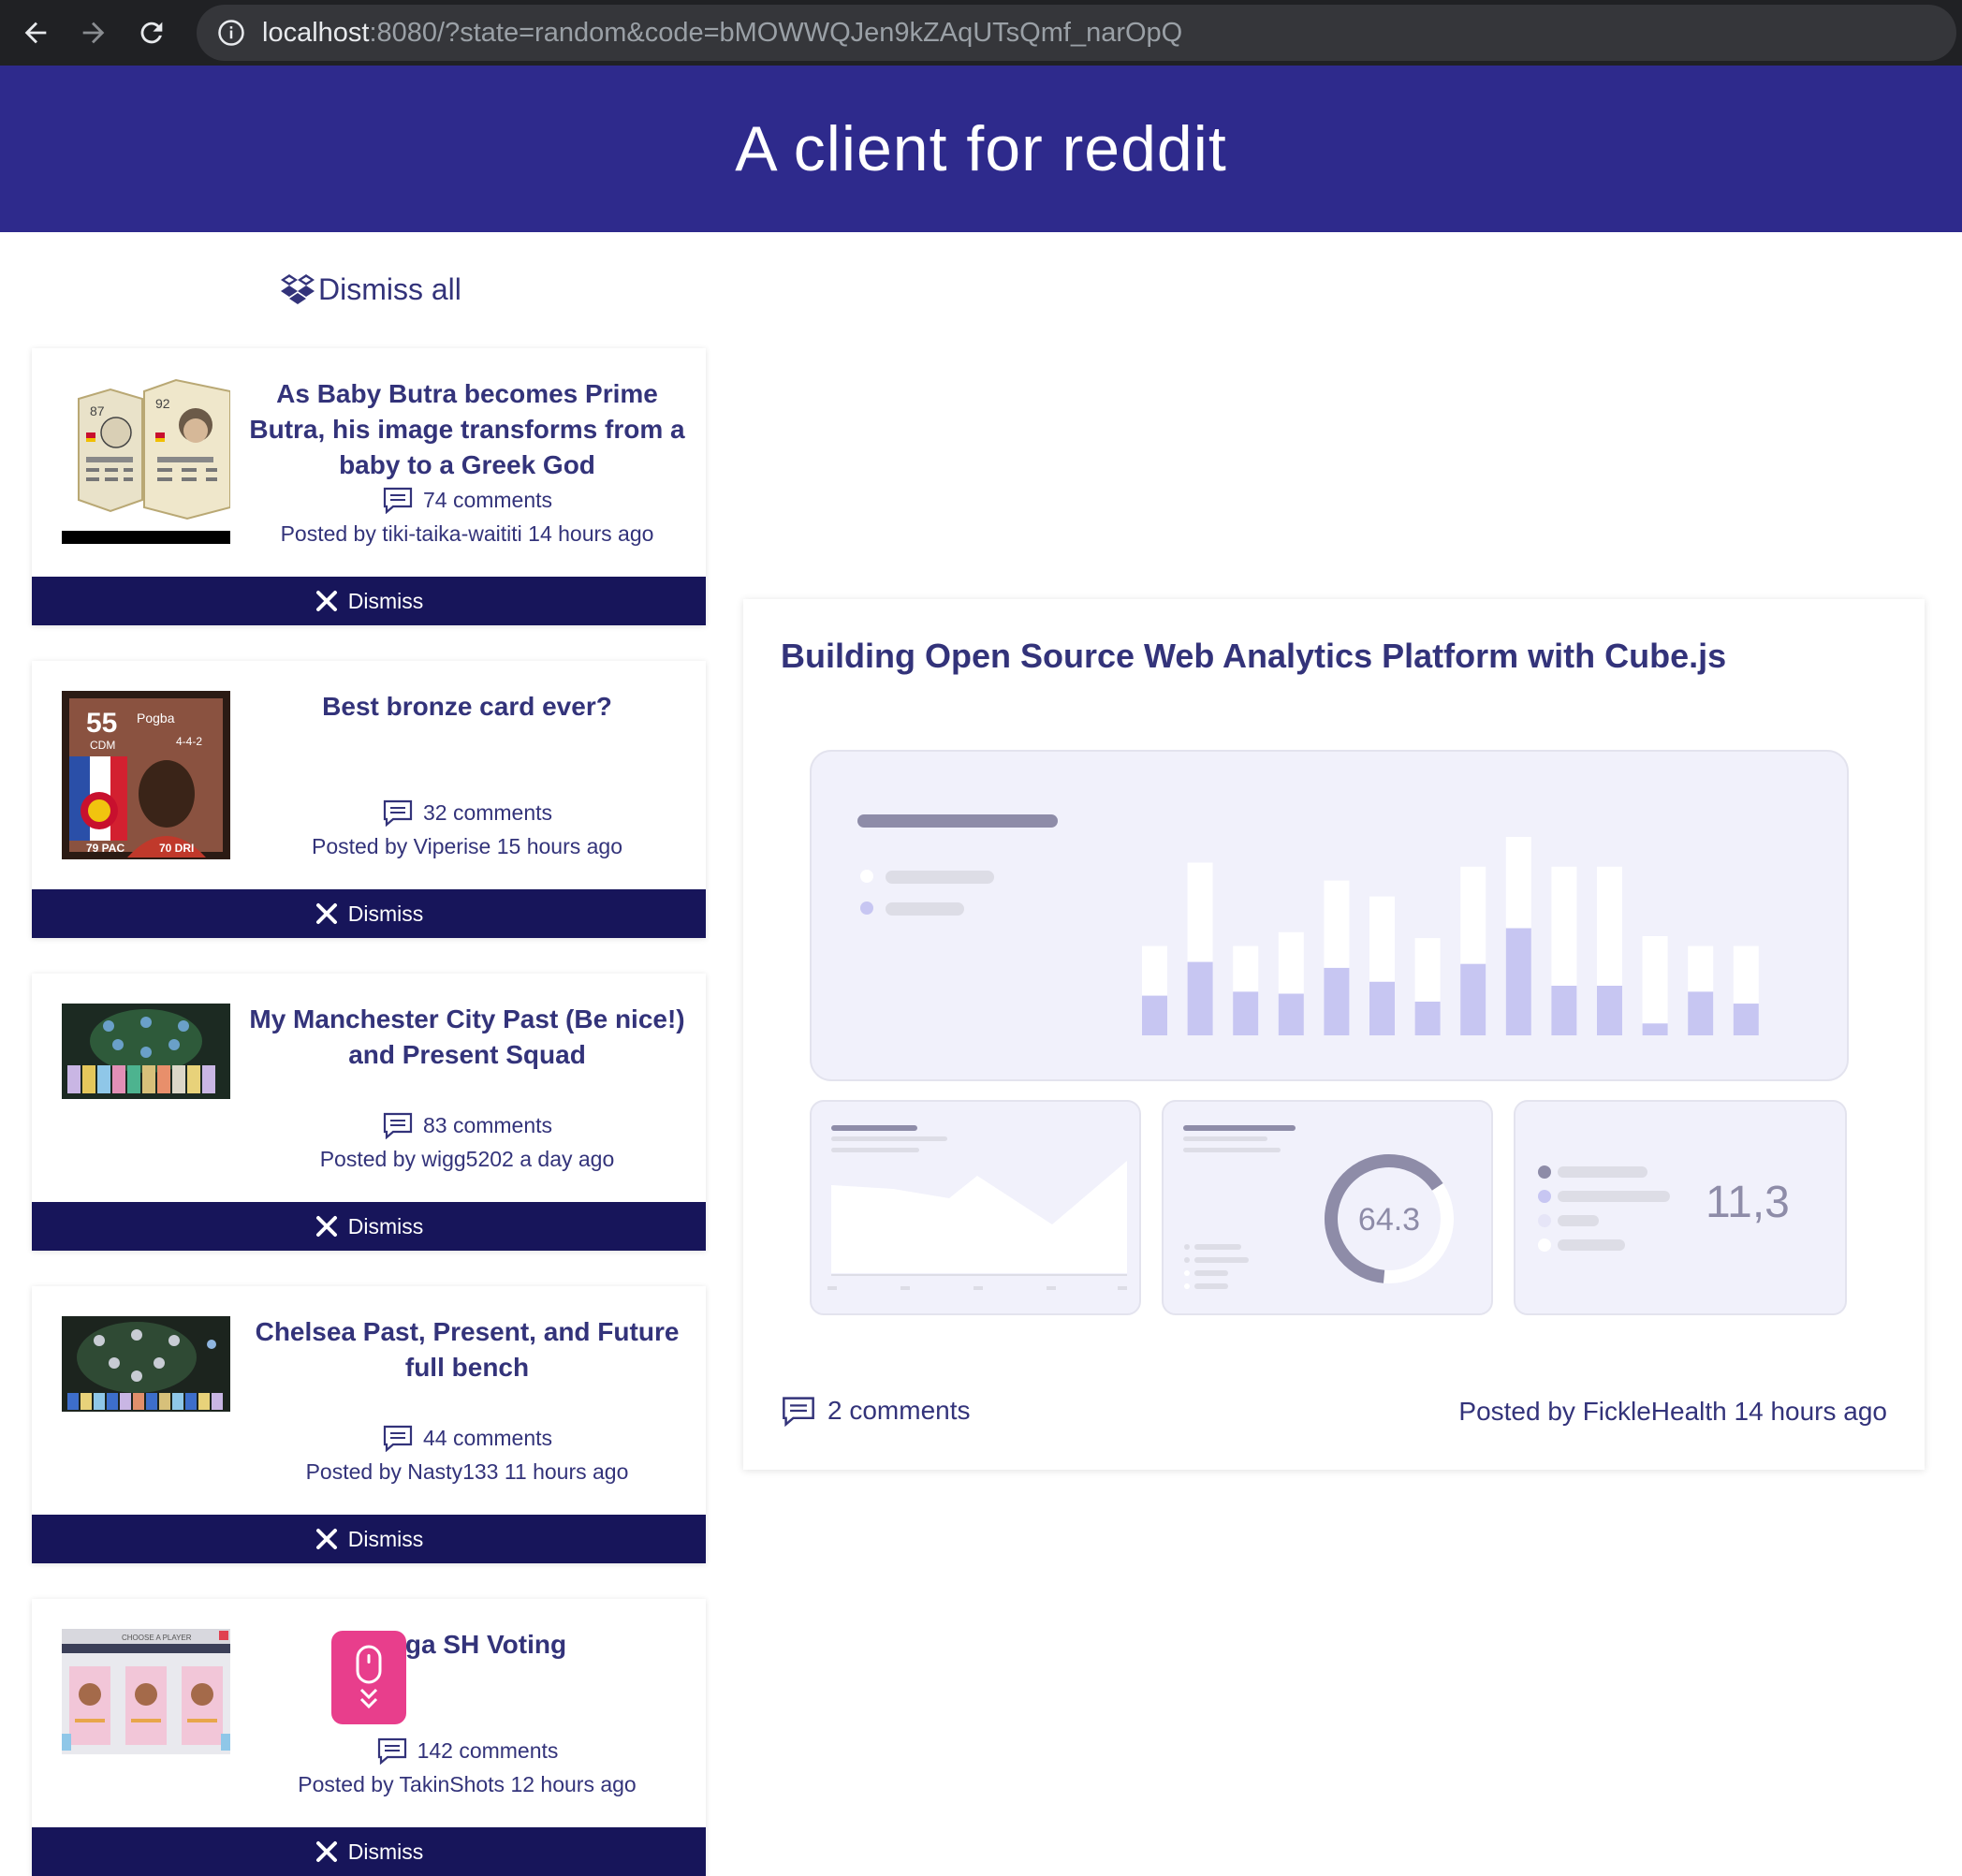 The image size is (1962, 1876). Describe the element at coordinates (467, 1784) in the screenshot. I see `post-meta: Posted by TakinShots 12 hours ago` at that location.